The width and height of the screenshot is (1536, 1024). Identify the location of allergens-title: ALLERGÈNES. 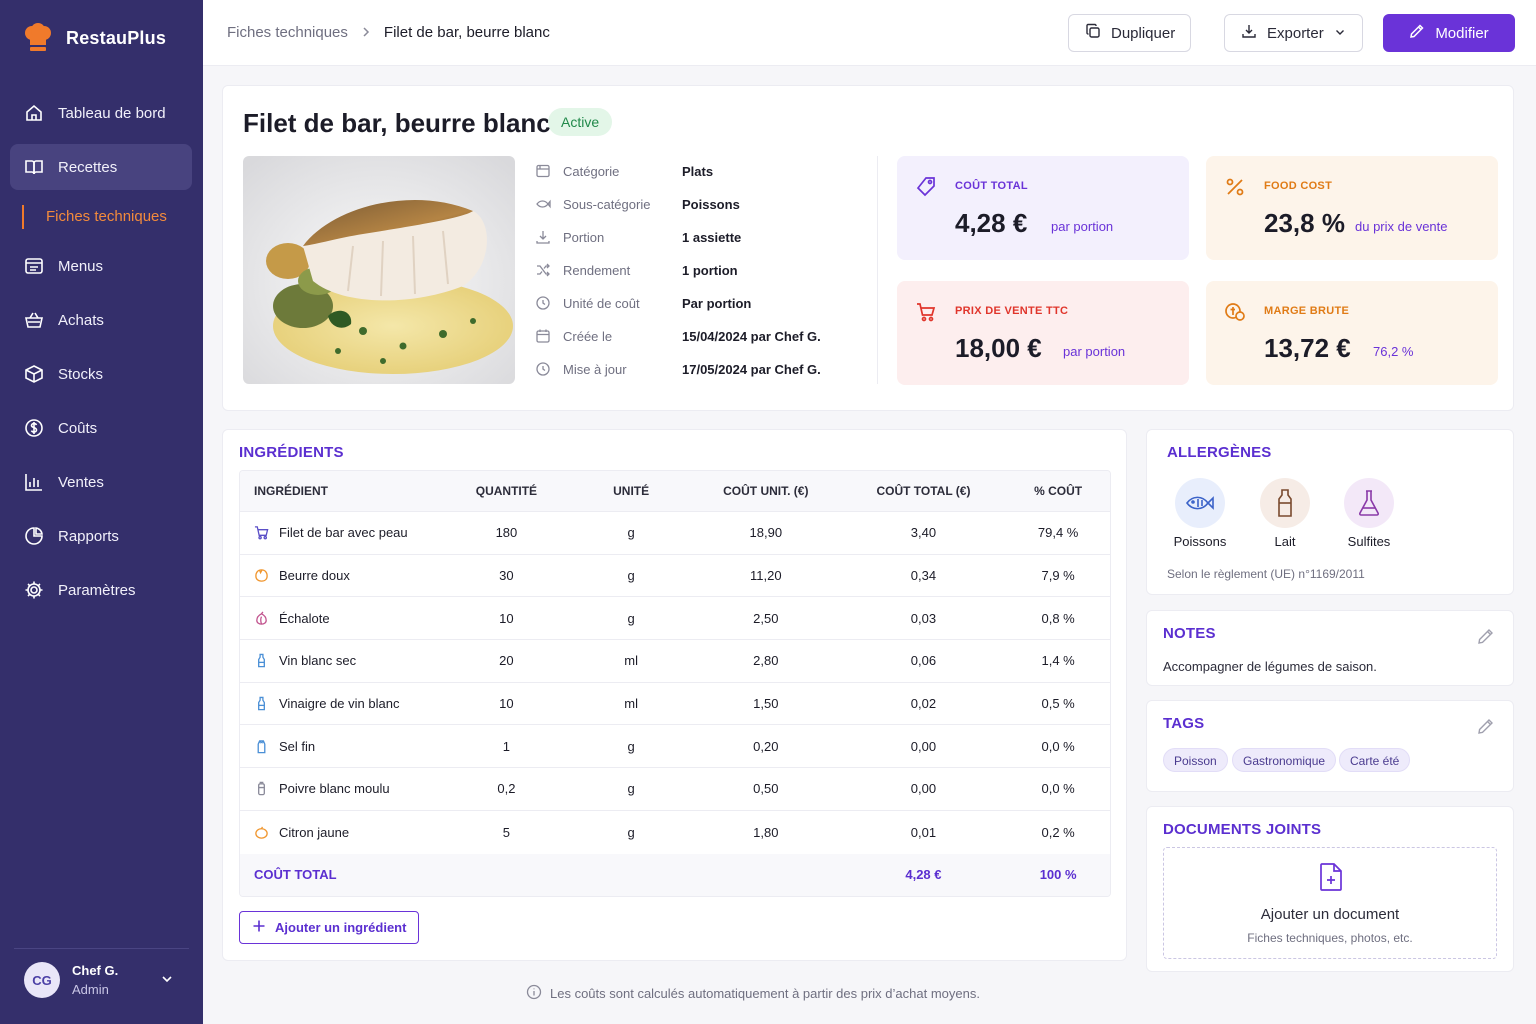
(1219, 452).